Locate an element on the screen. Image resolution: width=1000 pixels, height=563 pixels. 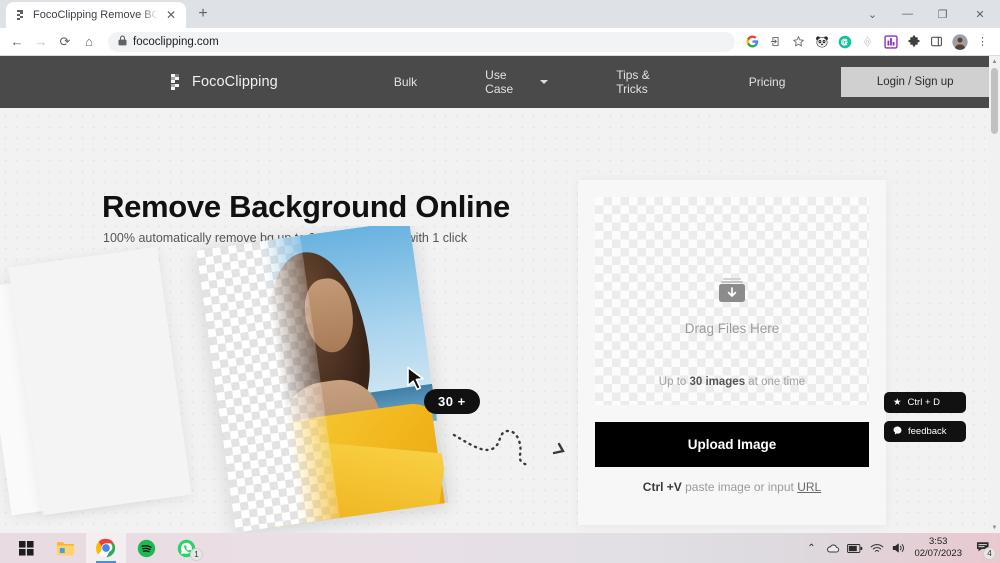
toolbar-extension-icons: ⋮ is located at coordinates (867, 41).